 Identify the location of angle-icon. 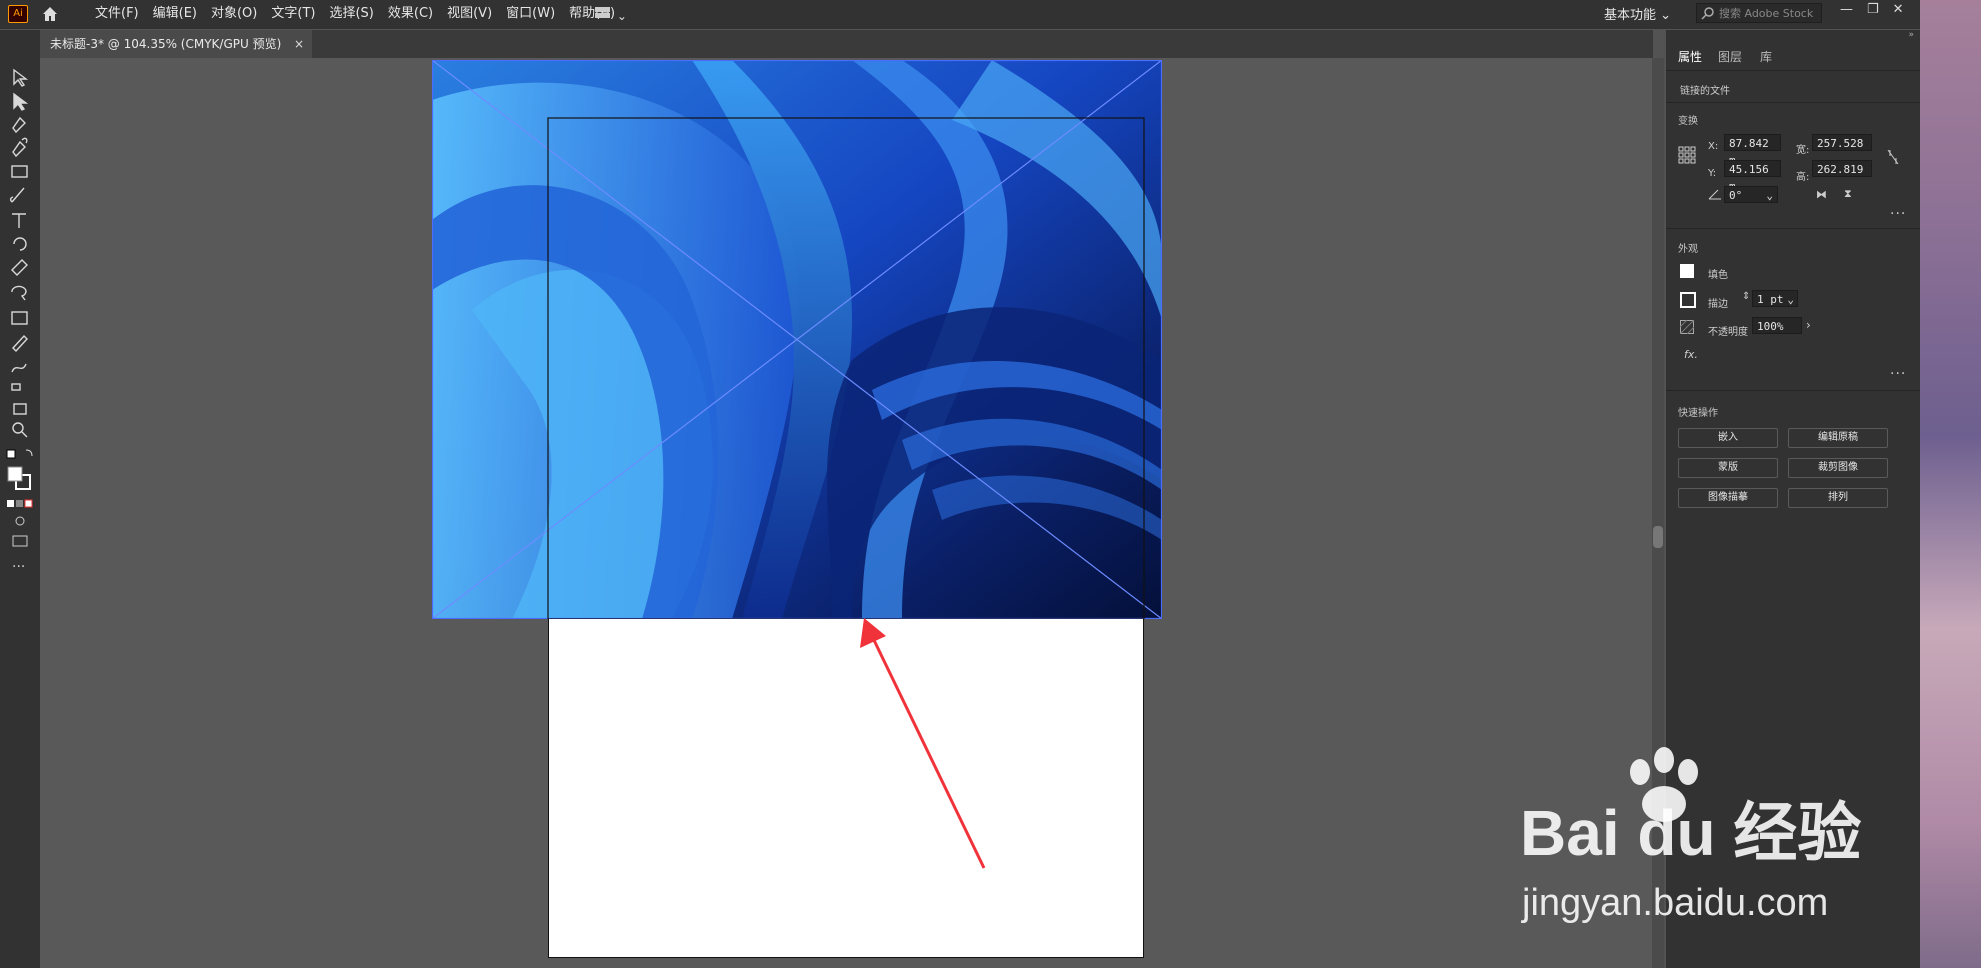
(1714, 194).